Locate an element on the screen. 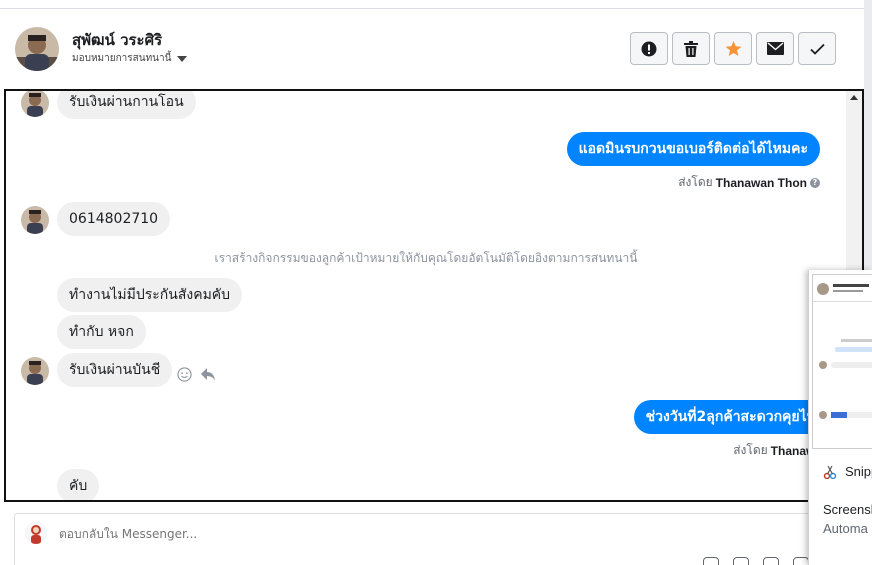 This screenshot has width=872, height=565. alert-icon is located at coordinates (649, 48).